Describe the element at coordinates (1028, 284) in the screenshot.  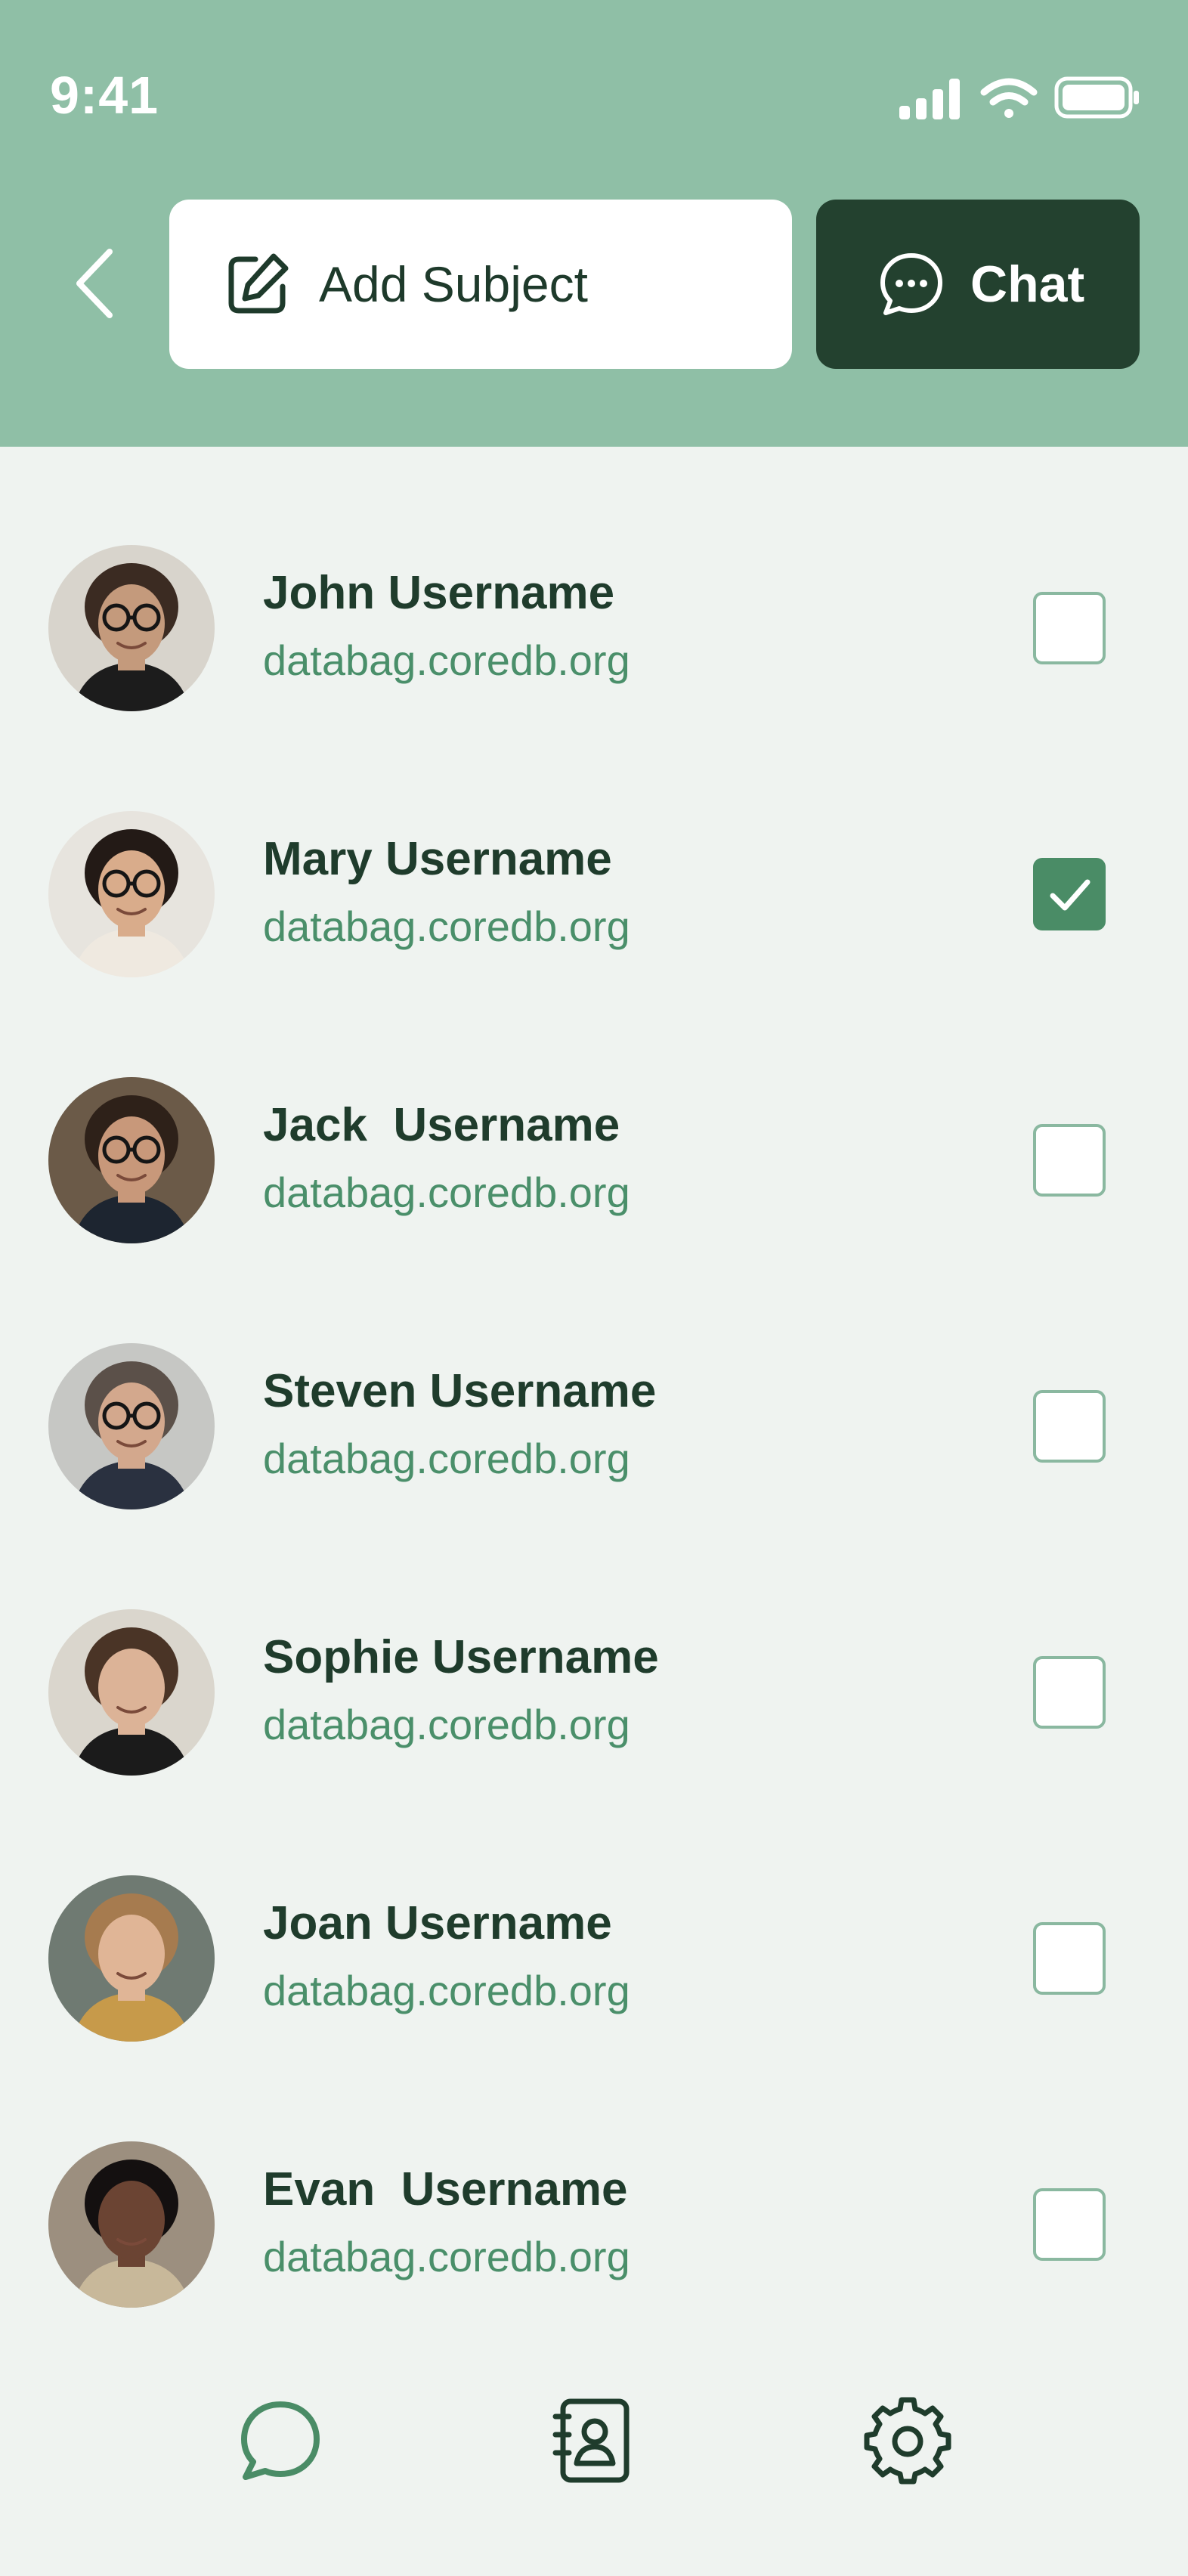
I see `chat-label: Chat` at that location.